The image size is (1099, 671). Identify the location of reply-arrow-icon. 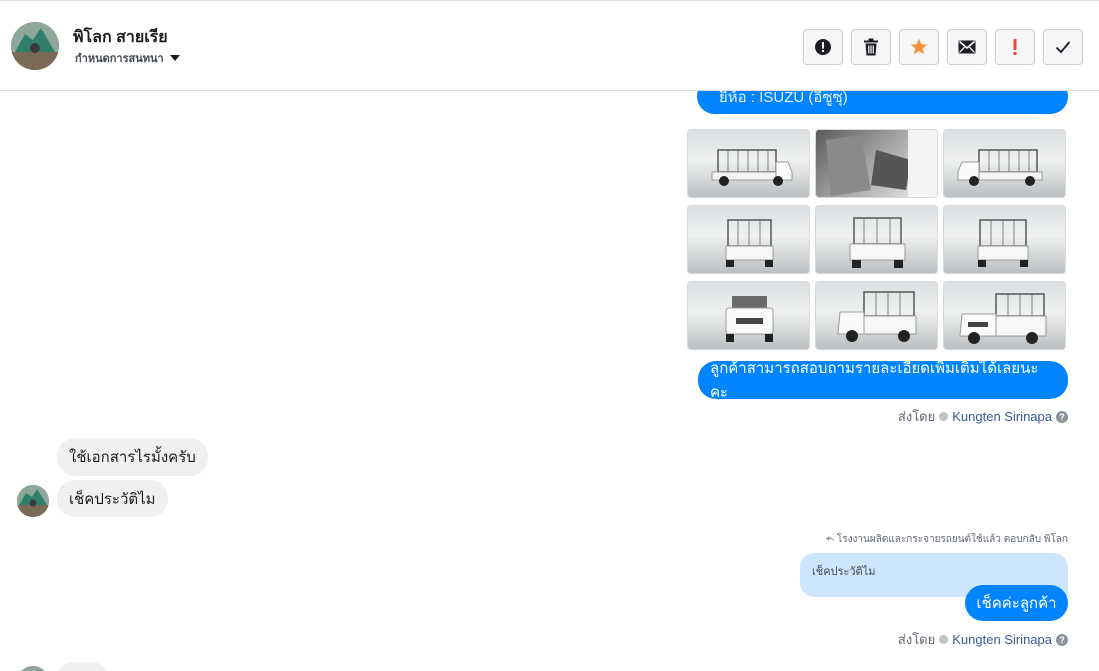
(829, 539).